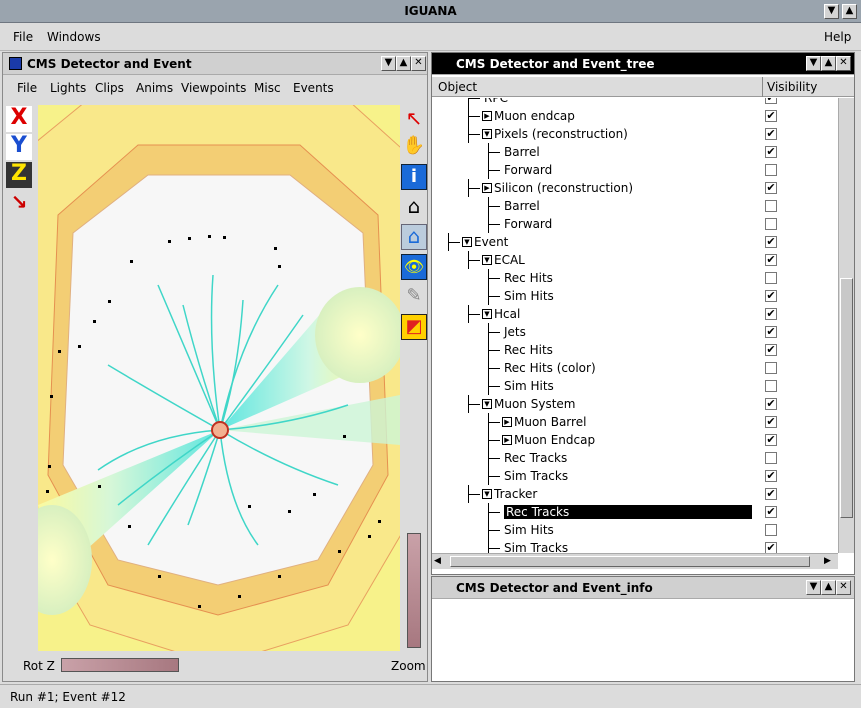 Image resolution: width=861 pixels, height=708 pixels. What do you see at coordinates (414, 207) in the screenshot?
I see `home-icon: ⌂` at bounding box center [414, 207].